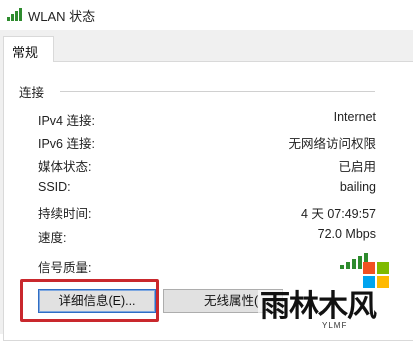 The image size is (413, 341). I want to click on tab-general: 常规, so click(28, 49).